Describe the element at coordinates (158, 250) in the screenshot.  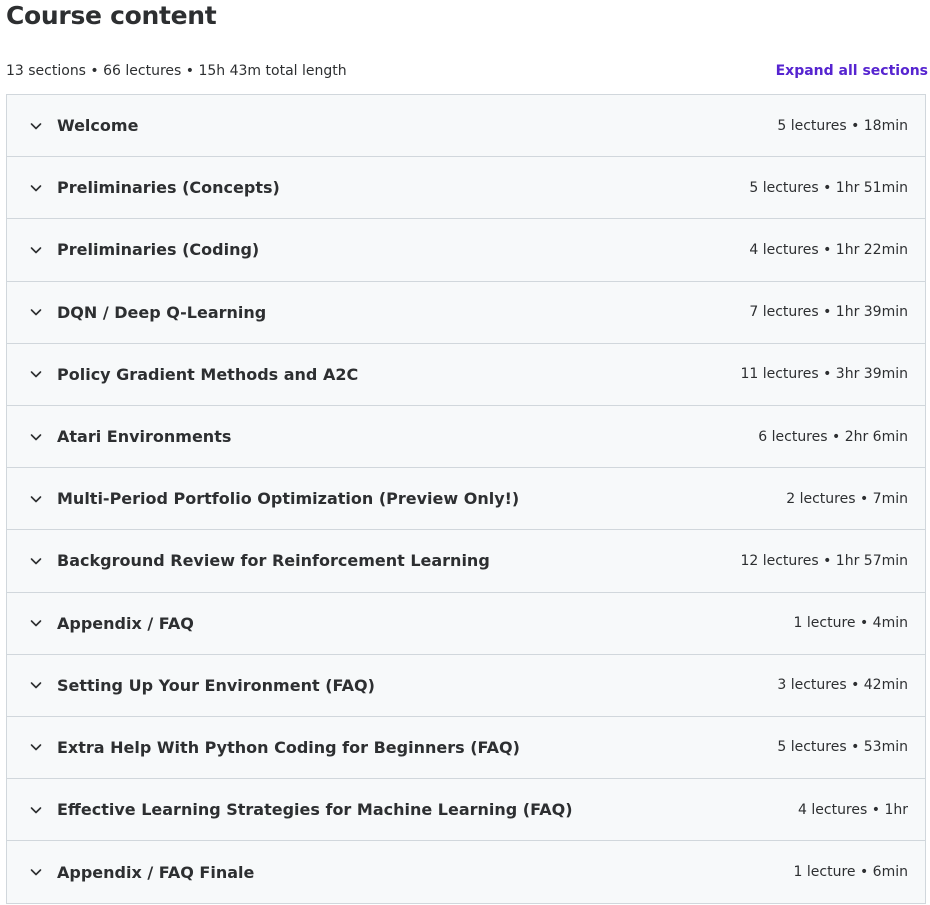
I see `section-title: Preliminaries (Coding)` at that location.